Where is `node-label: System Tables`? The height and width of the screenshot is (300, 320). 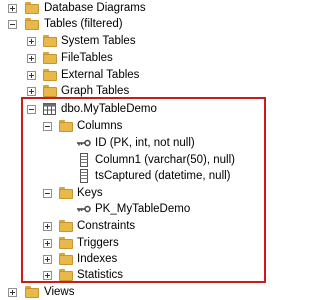 node-label: System Tables is located at coordinates (98, 41).